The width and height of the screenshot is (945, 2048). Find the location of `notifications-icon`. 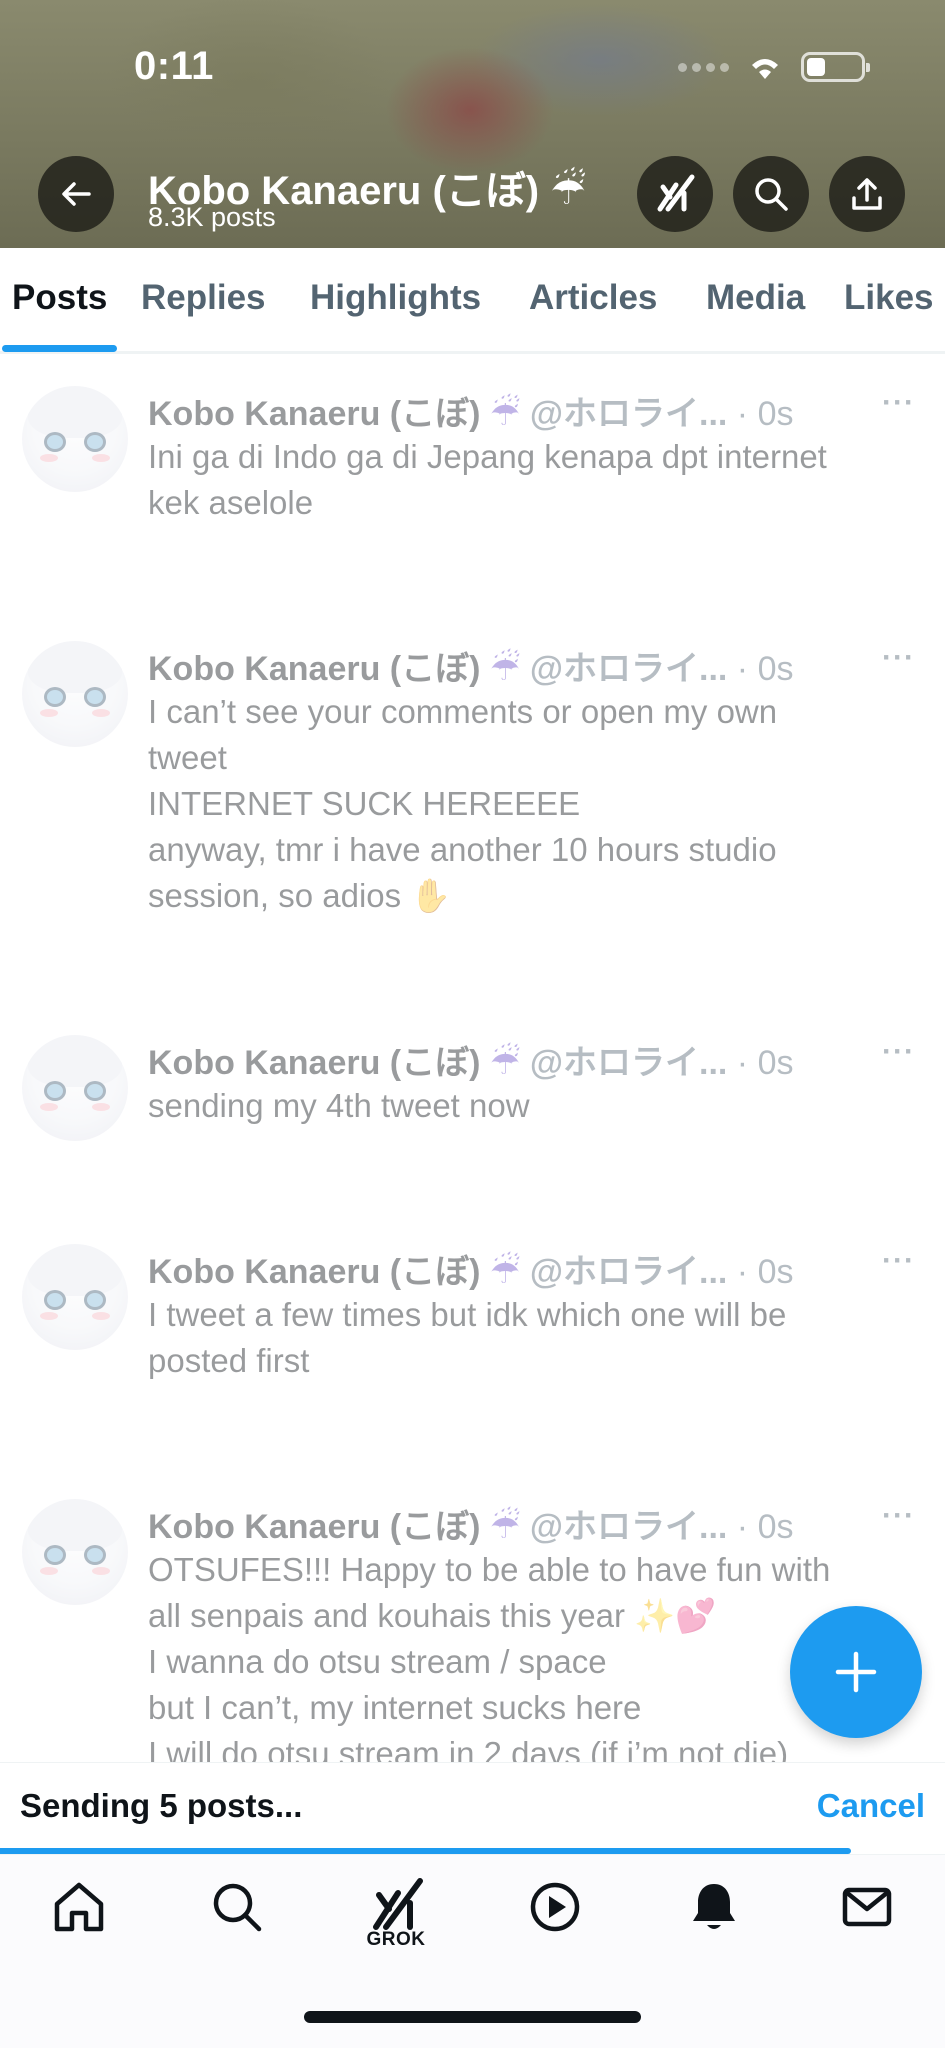

notifications-icon is located at coordinates (714, 1906).